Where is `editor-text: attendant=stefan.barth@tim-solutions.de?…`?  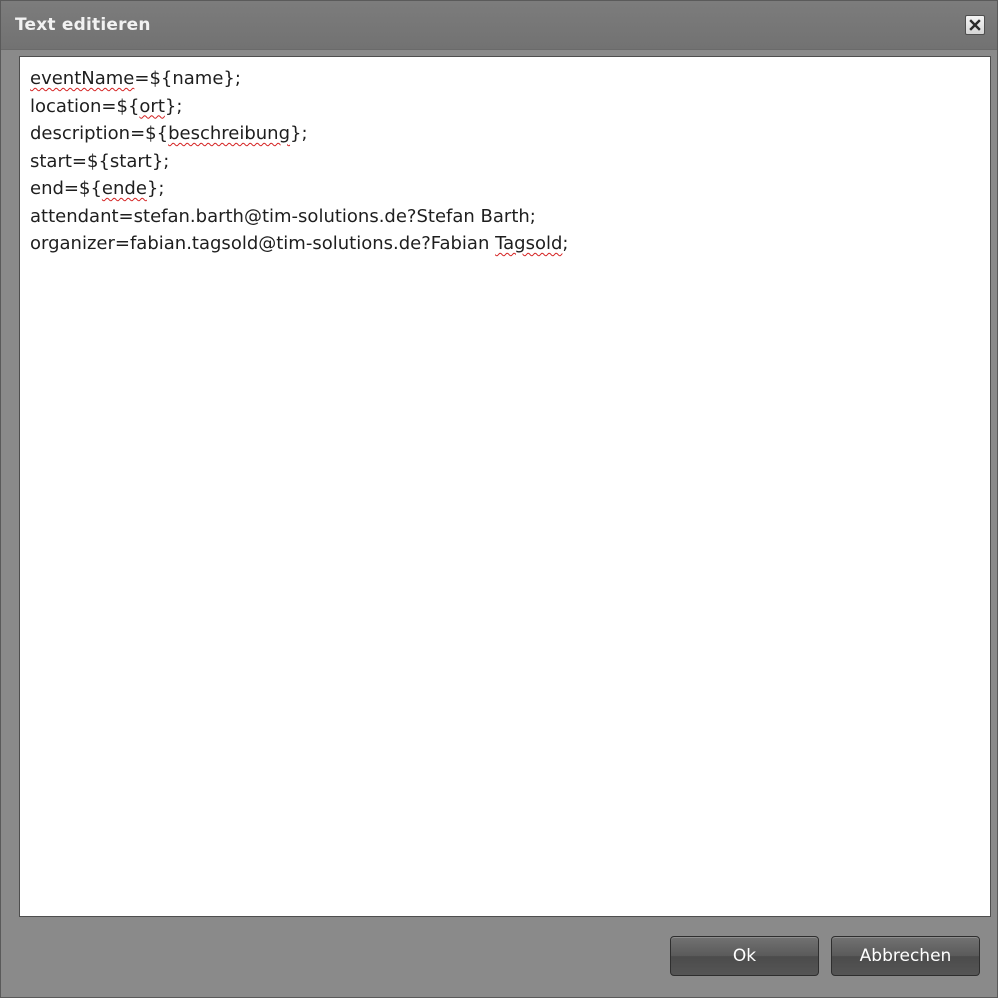
editor-text: attendant=stefan.barth@tim-solutions.de?… is located at coordinates (283, 216).